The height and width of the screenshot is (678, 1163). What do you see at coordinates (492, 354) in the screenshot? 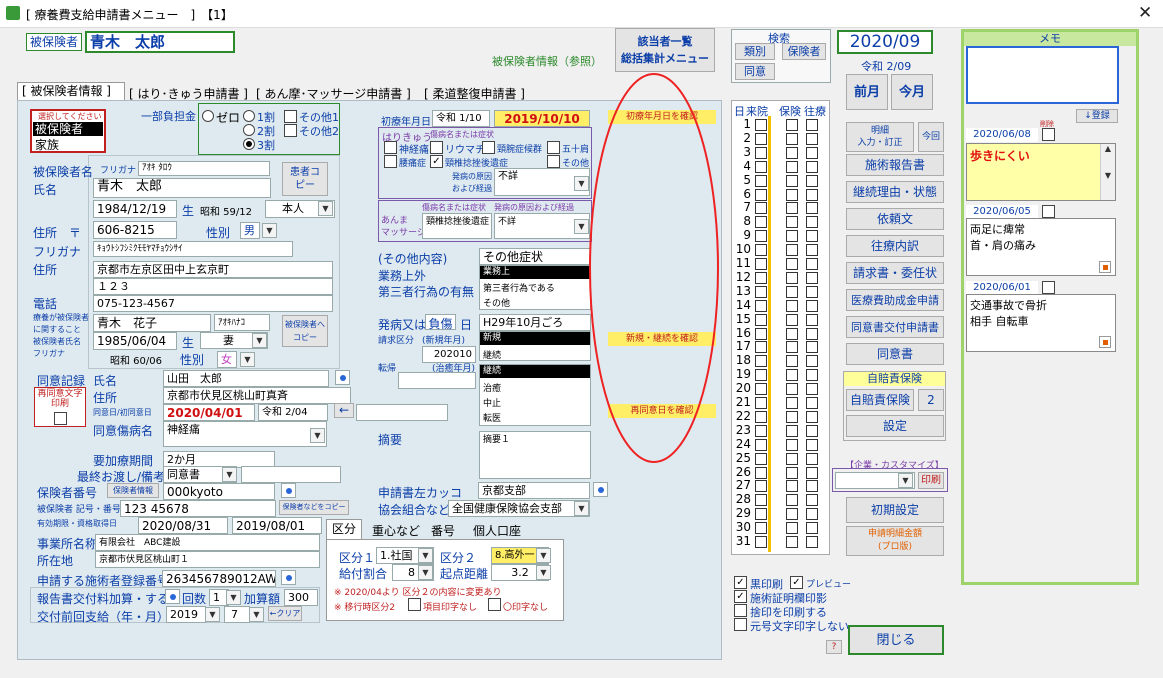
I see `shinki-item-2: 継続` at bounding box center [492, 354].